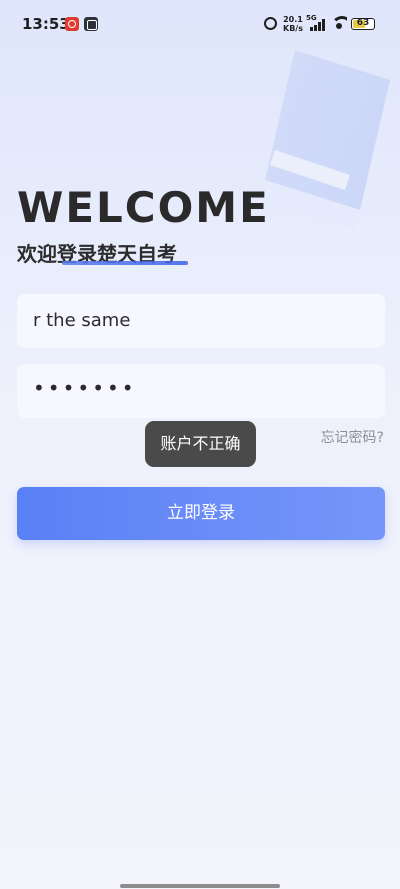  What do you see at coordinates (46, 24) in the screenshot?
I see `status-time: 13:53` at bounding box center [46, 24].